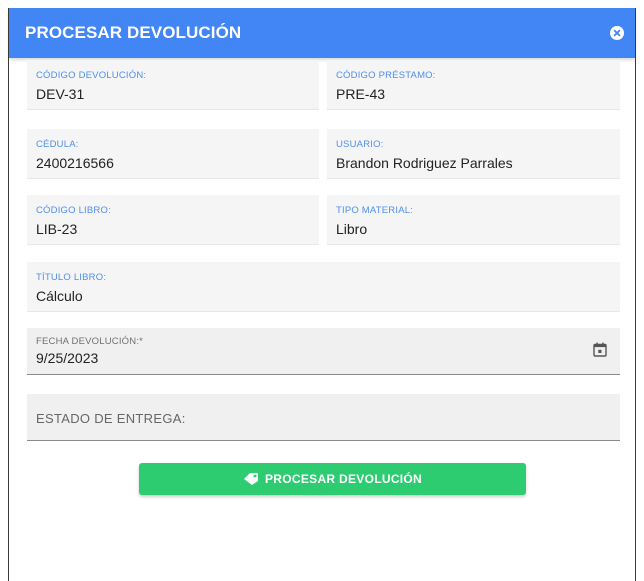 Image resolution: width=644 pixels, height=581 pixels. Describe the element at coordinates (59, 296) in the screenshot. I see `titulo-libro-value: Cálculo` at that location.